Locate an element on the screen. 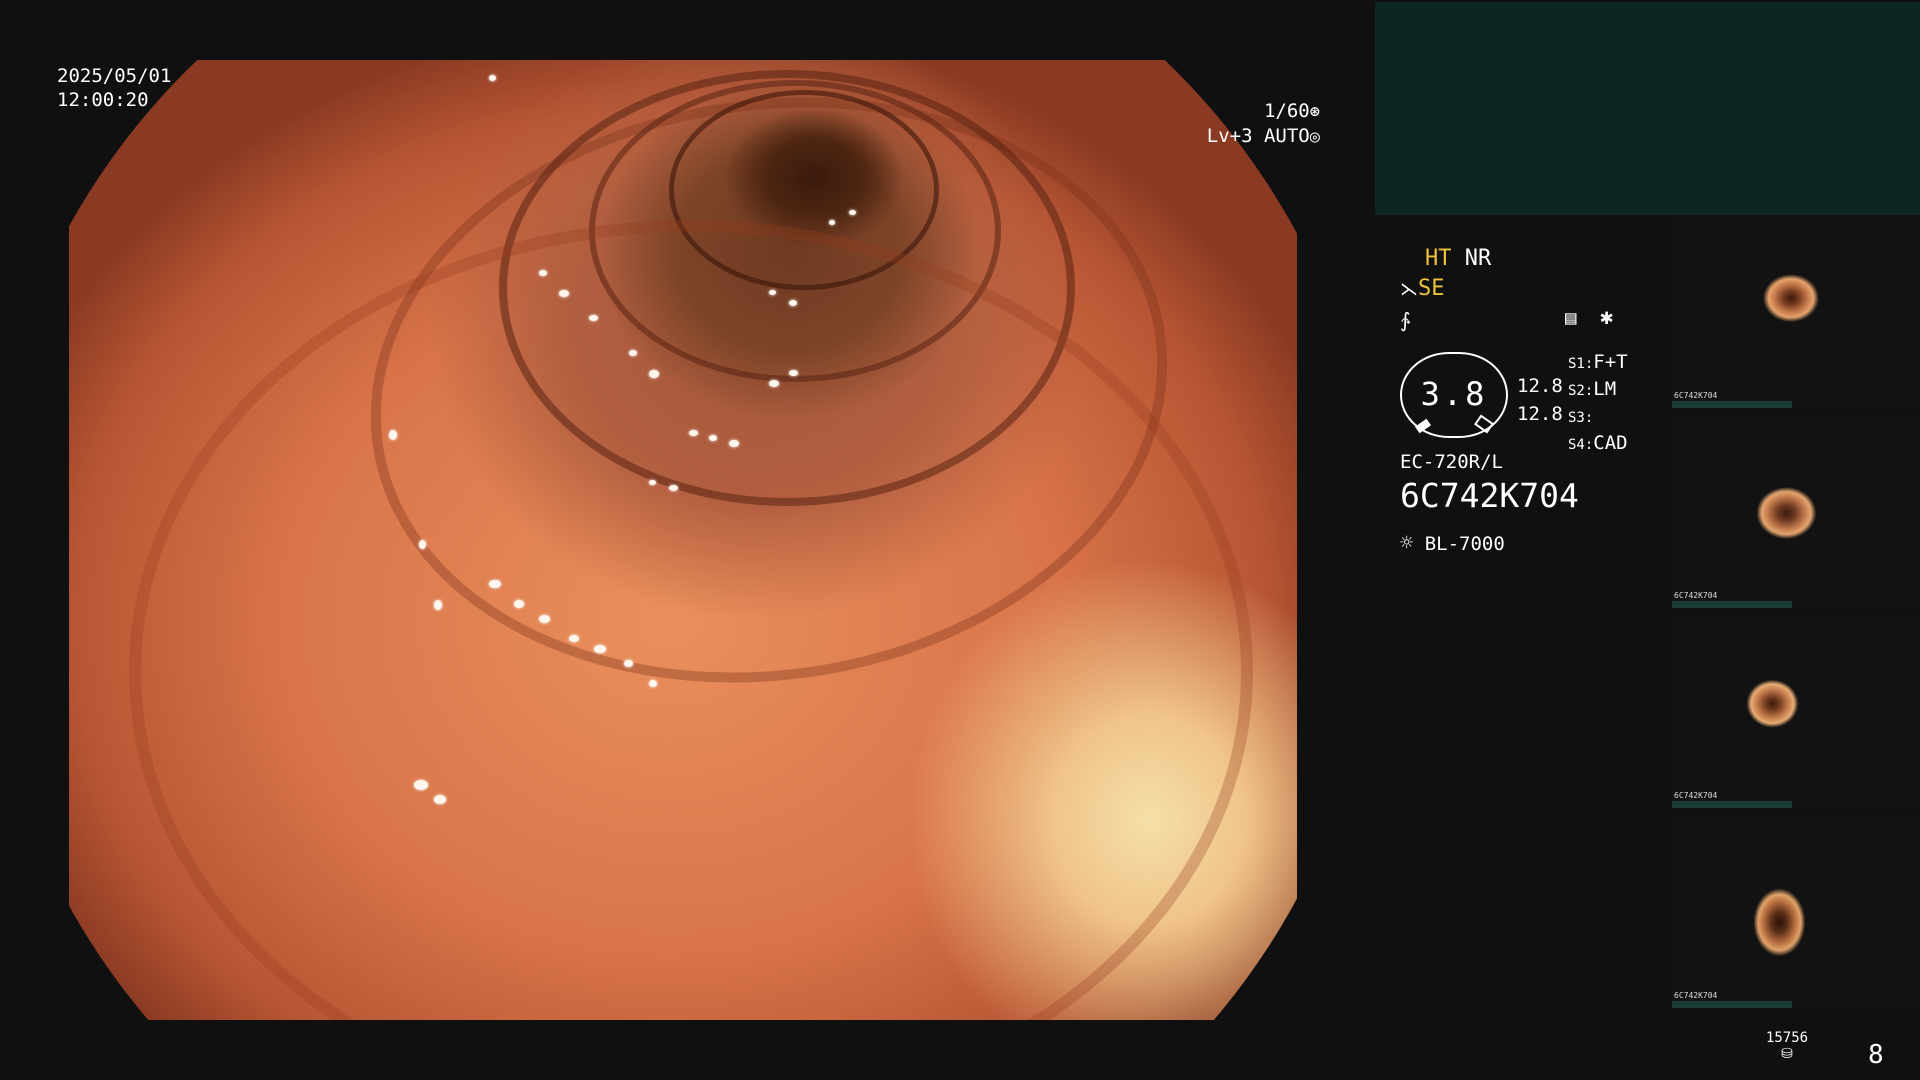  exposure-info: 1/60⊛ Lv+3 AUTO◎ is located at coordinates (1255, 124).